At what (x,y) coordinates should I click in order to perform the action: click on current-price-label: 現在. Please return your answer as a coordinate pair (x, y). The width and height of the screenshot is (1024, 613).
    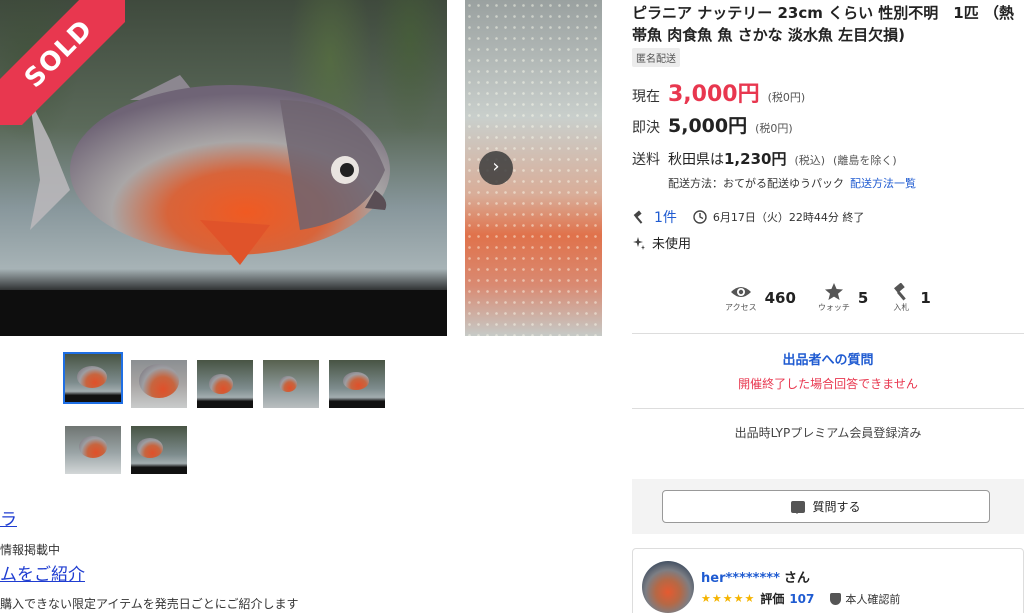
    Looking at the image, I should click on (646, 97).